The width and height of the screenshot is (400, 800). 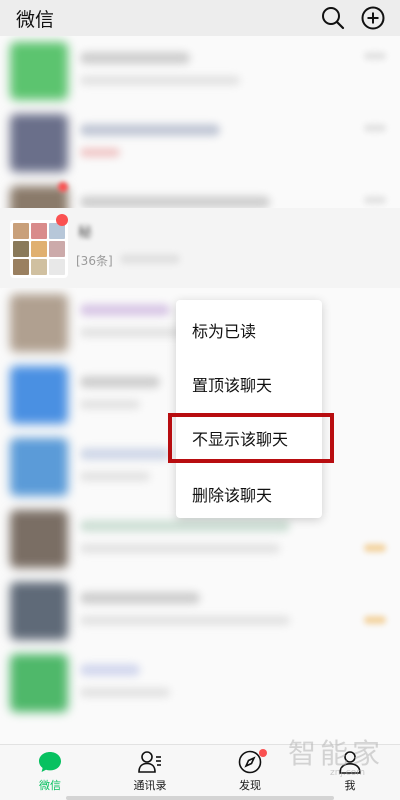 What do you see at coordinates (200, 248) in the screenshot?
I see `group-chat-row: 秘 [36条]` at bounding box center [200, 248].